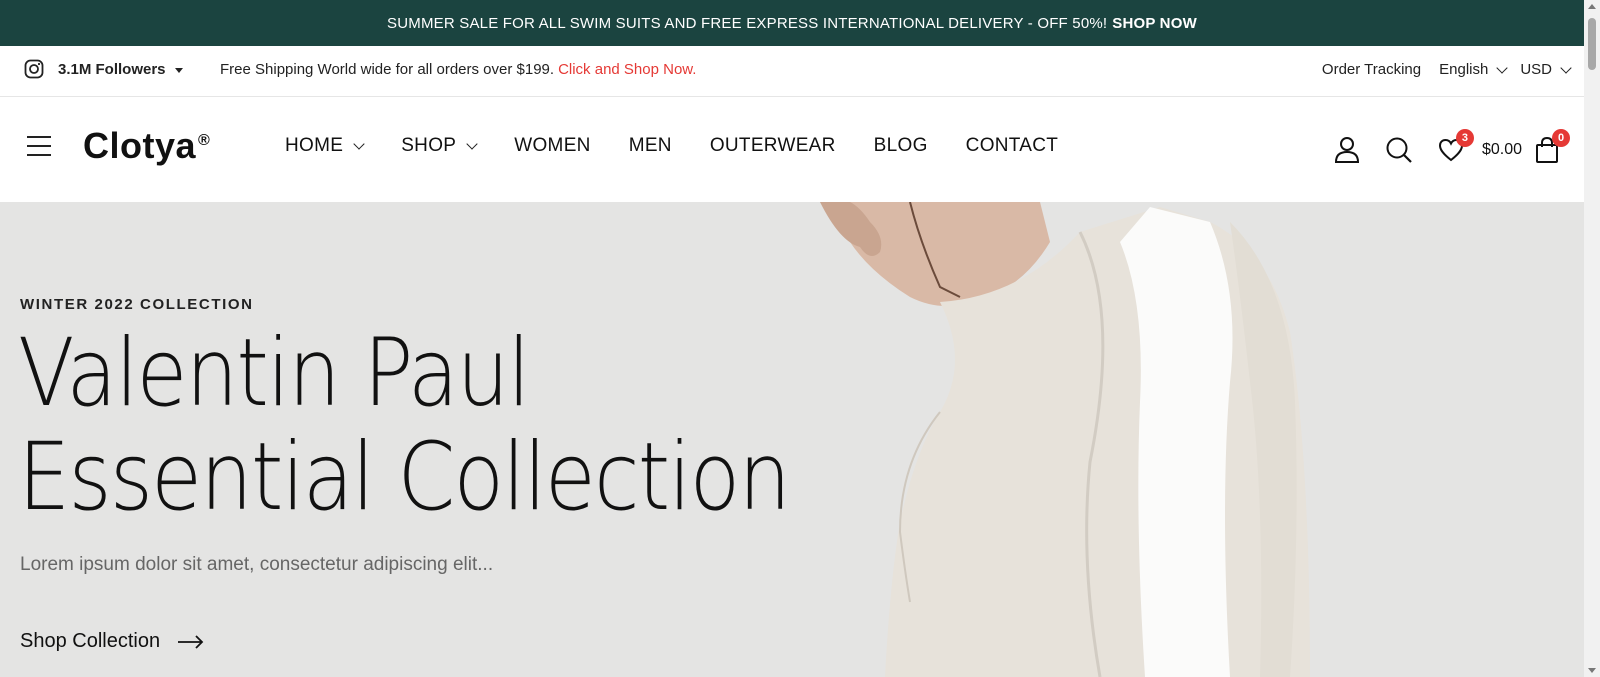 Image resolution: width=1600 pixels, height=677 pixels. I want to click on nav-item-contact: CONTACT, so click(1012, 146).